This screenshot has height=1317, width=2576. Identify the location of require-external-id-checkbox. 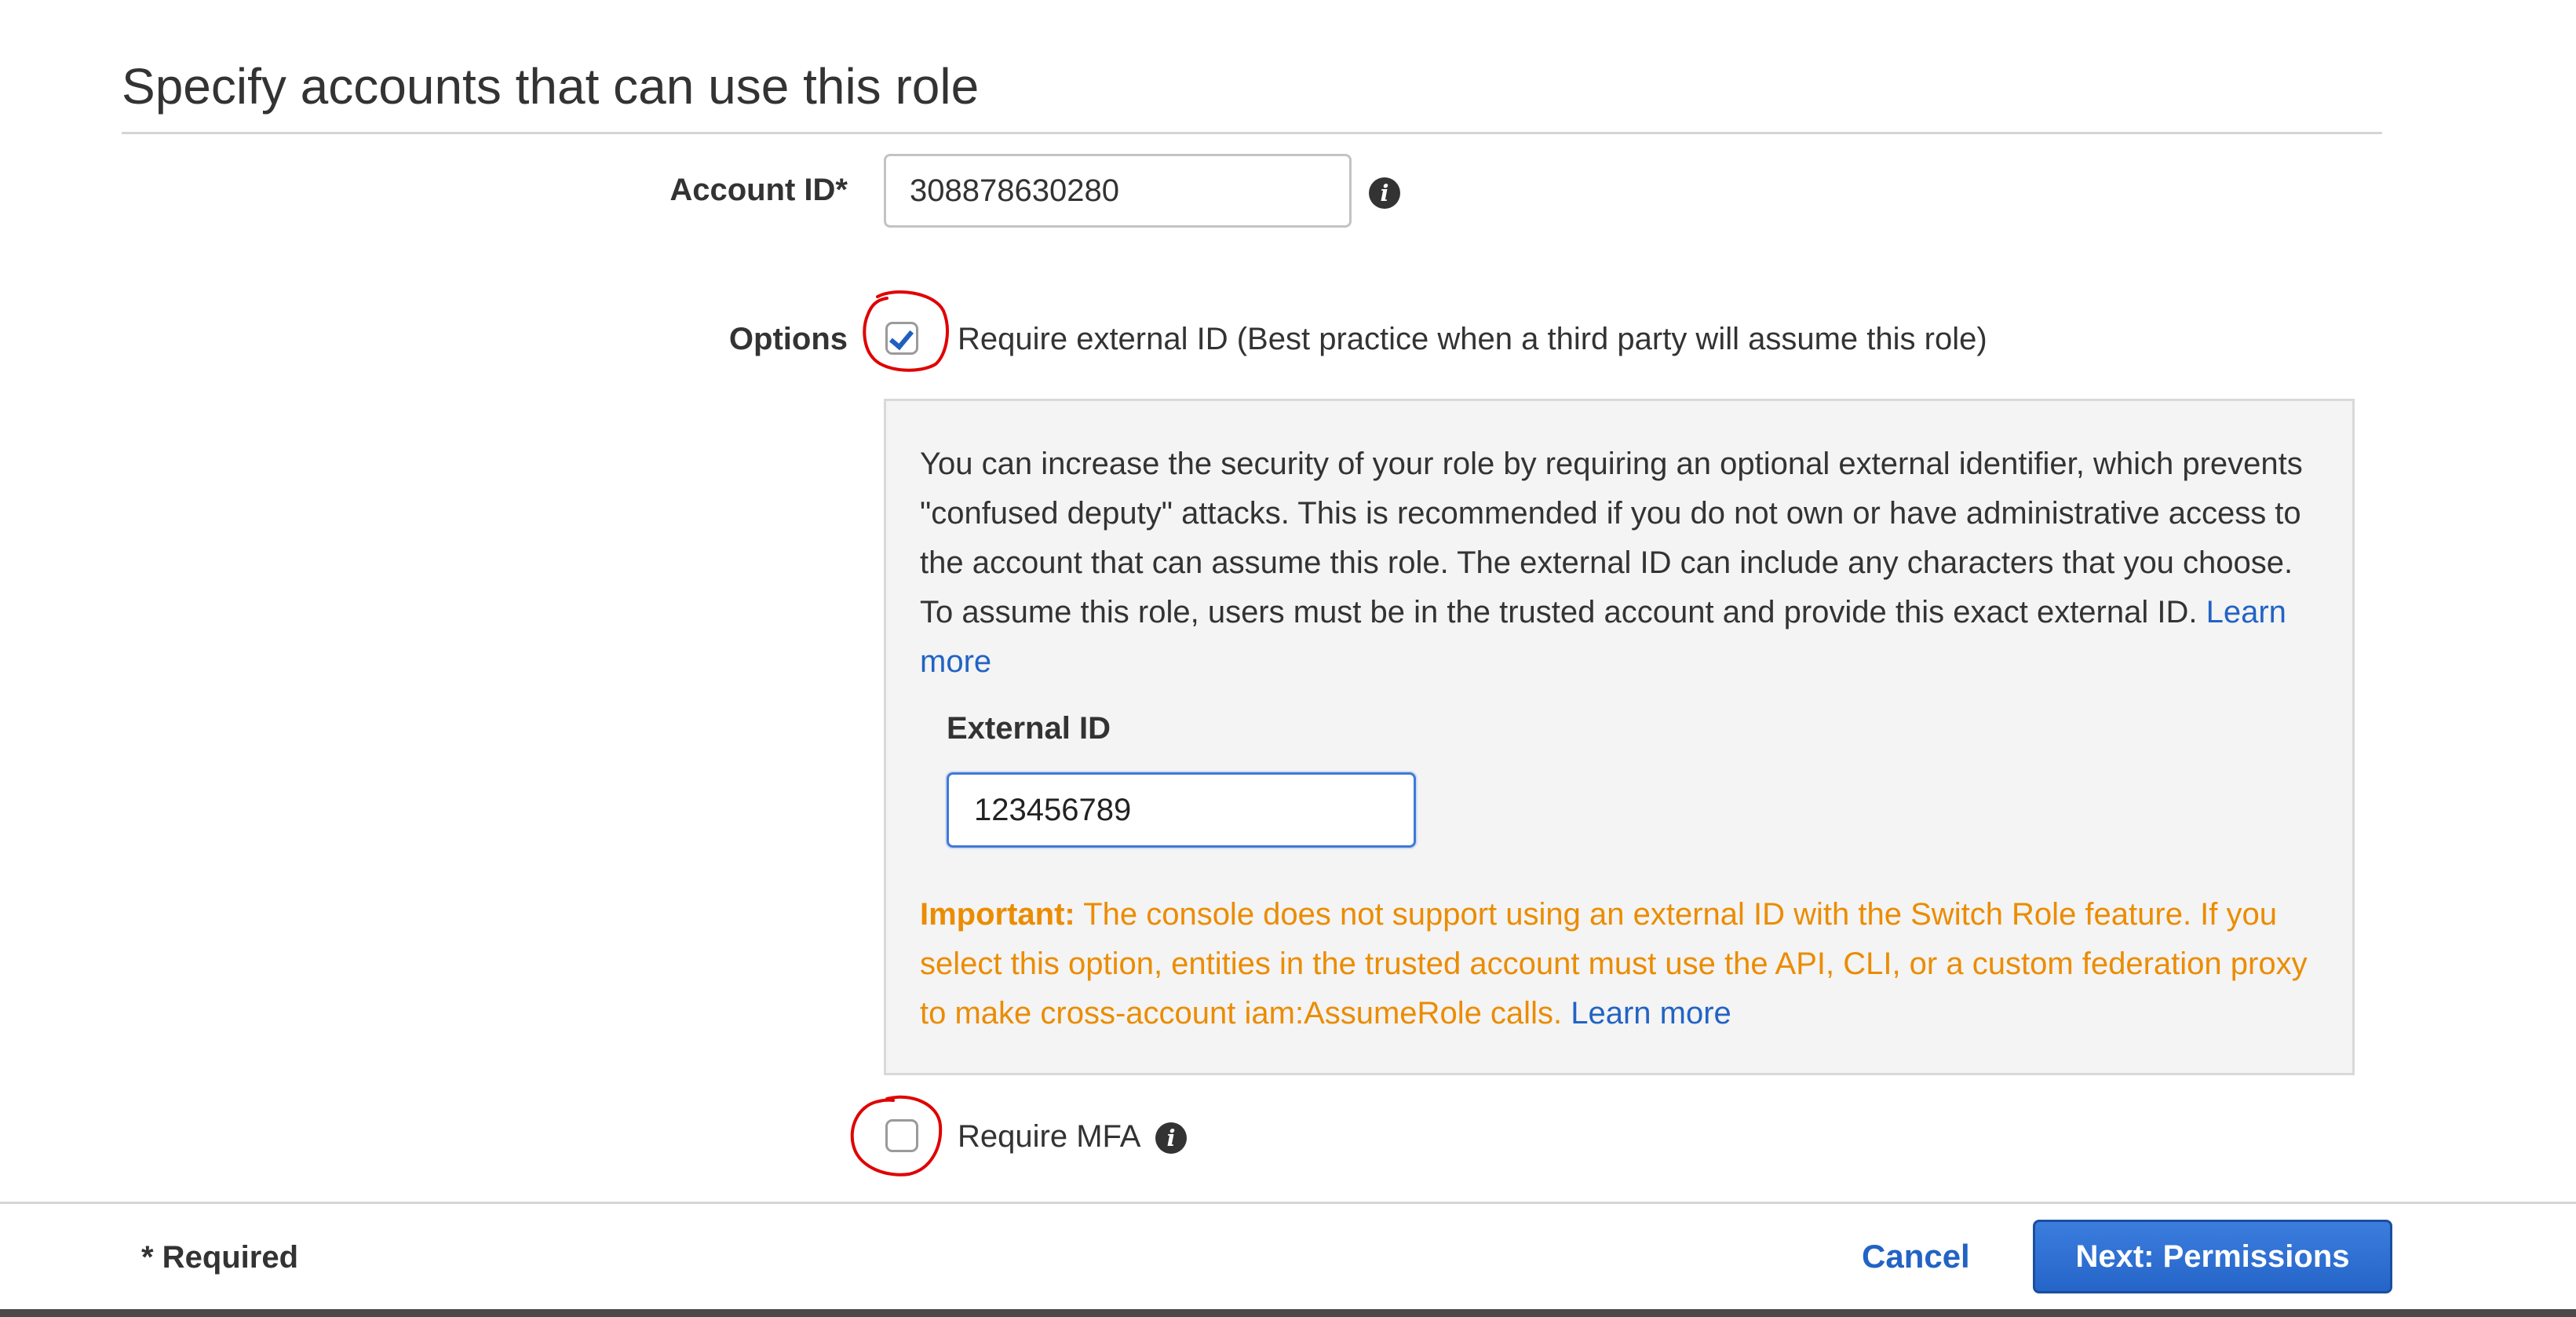
(901, 338).